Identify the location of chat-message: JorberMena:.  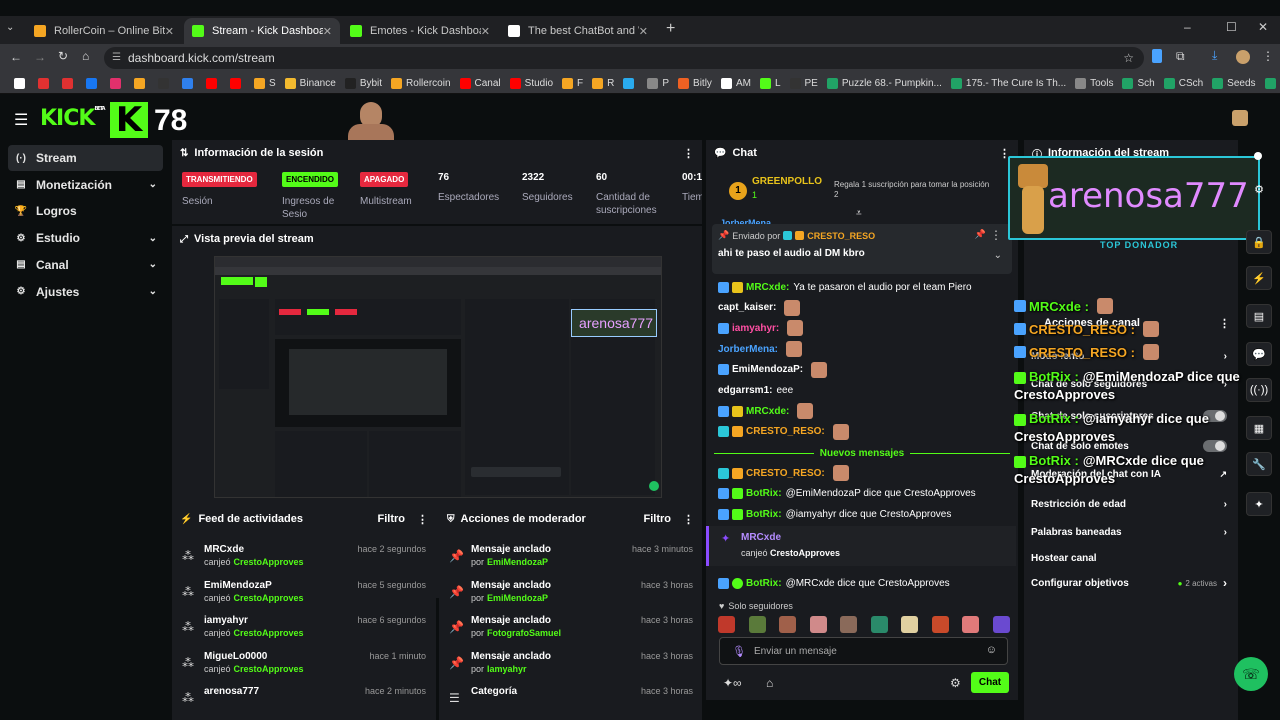
(760, 349).